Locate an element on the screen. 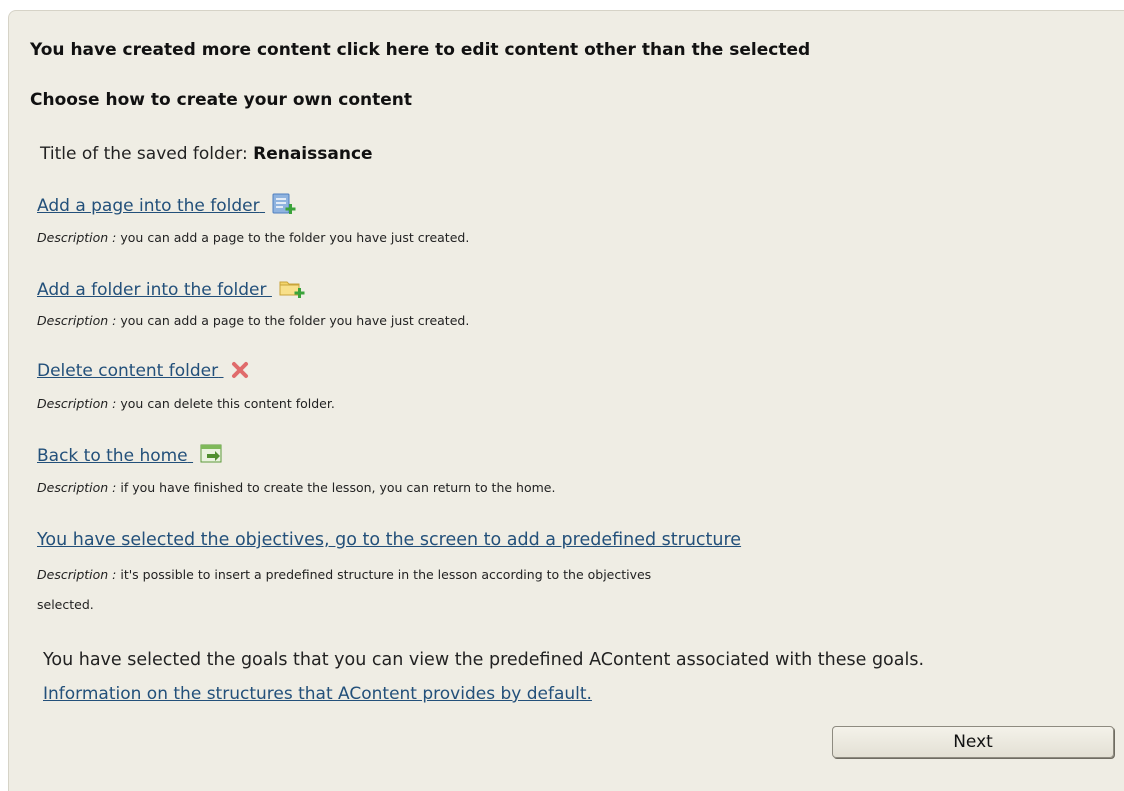 The image size is (1124, 791). choose-content-heading: Choose how to create your own content is located at coordinates (221, 100).